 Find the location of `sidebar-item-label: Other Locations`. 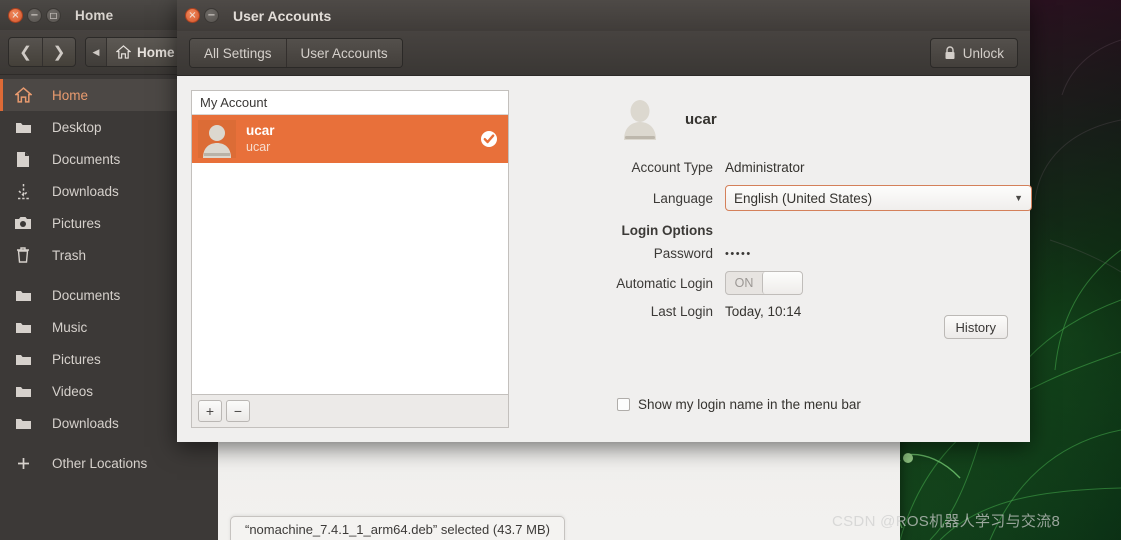

sidebar-item-label: Other Locations is located at coordinates (100, 463).